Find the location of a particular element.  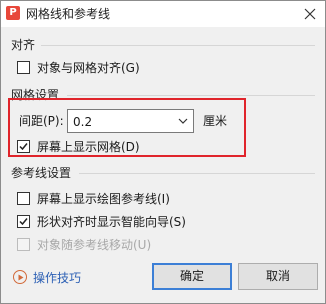

snap-to-grid-checkbox is located at coordinates (23, 67).